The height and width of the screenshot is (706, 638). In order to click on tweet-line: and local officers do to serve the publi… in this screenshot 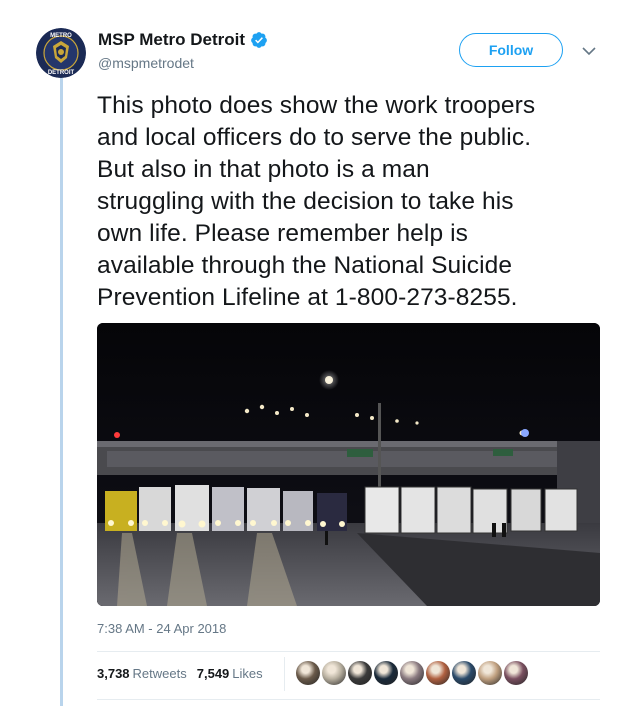, I will do `click(314, 137)`.